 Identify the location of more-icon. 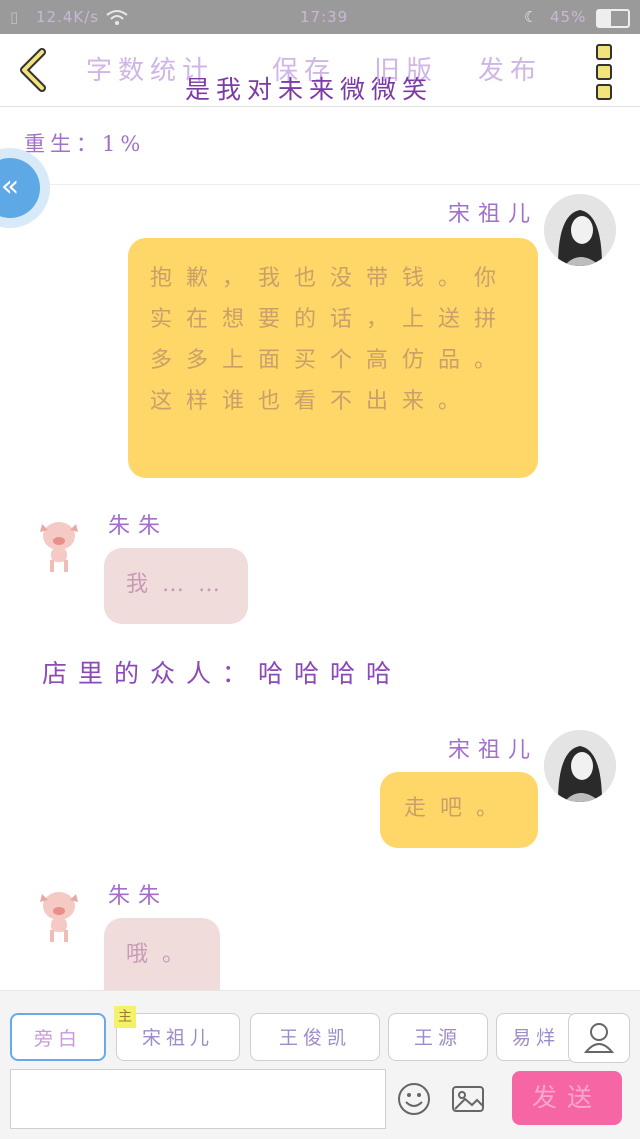
(605, 74).